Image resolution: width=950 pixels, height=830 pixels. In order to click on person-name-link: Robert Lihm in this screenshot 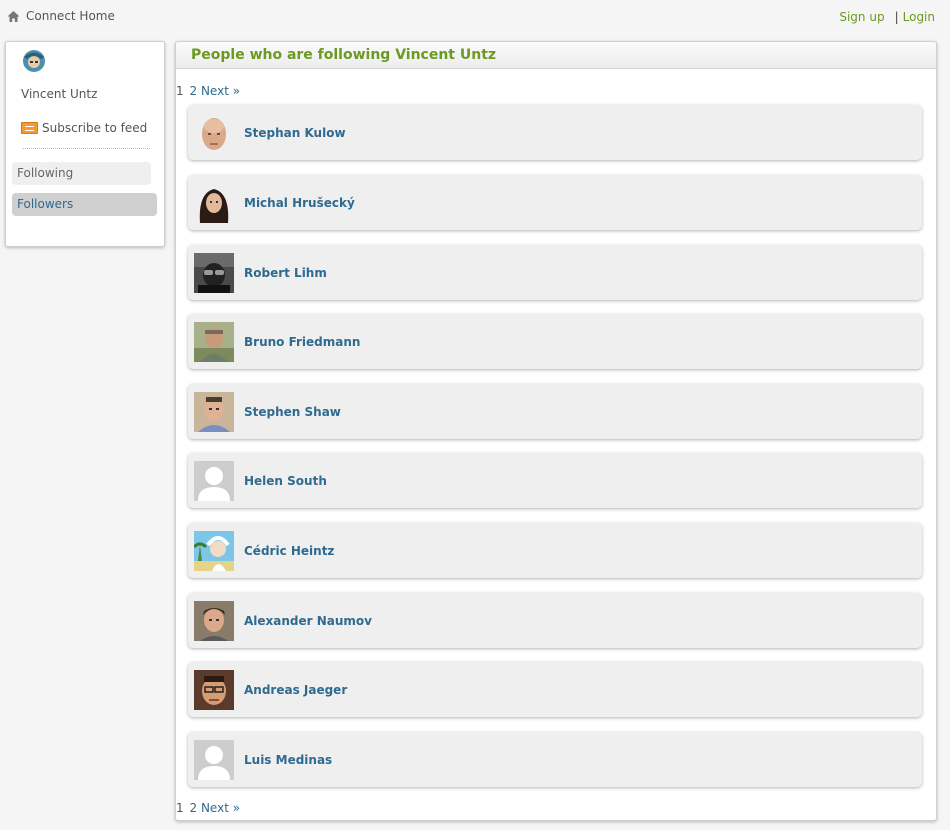, I will do `click(285, 273)`.